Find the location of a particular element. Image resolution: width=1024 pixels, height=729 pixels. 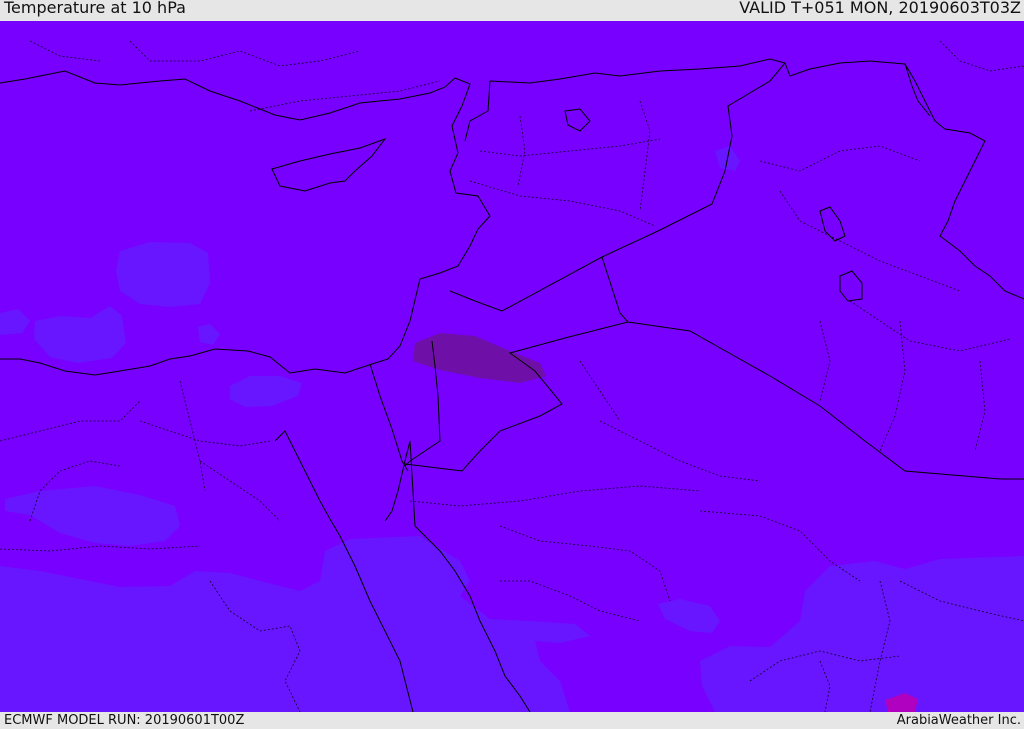

credit-label: ArabiaWeather Inc. is located at coordinates (958, 720).